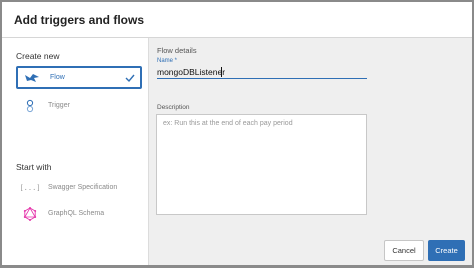 The image size is (474, 268). I want to click on option-flow: Flow, so click(79, 77).